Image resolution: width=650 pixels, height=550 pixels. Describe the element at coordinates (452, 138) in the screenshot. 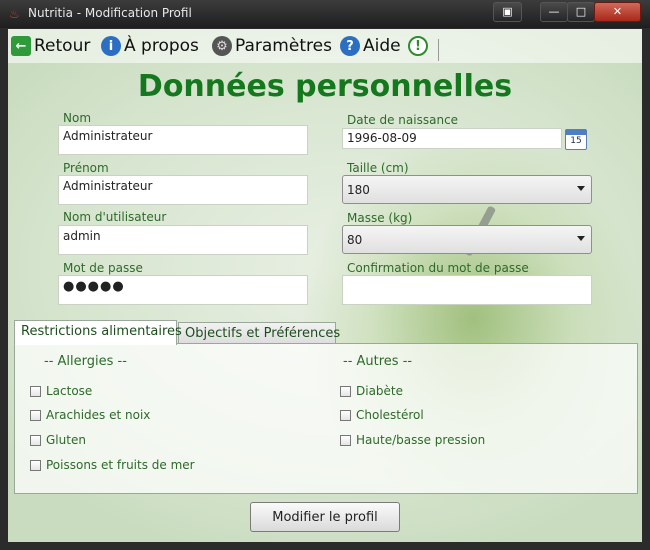

I see `birthdate-field: 1996-08-09` at that location.